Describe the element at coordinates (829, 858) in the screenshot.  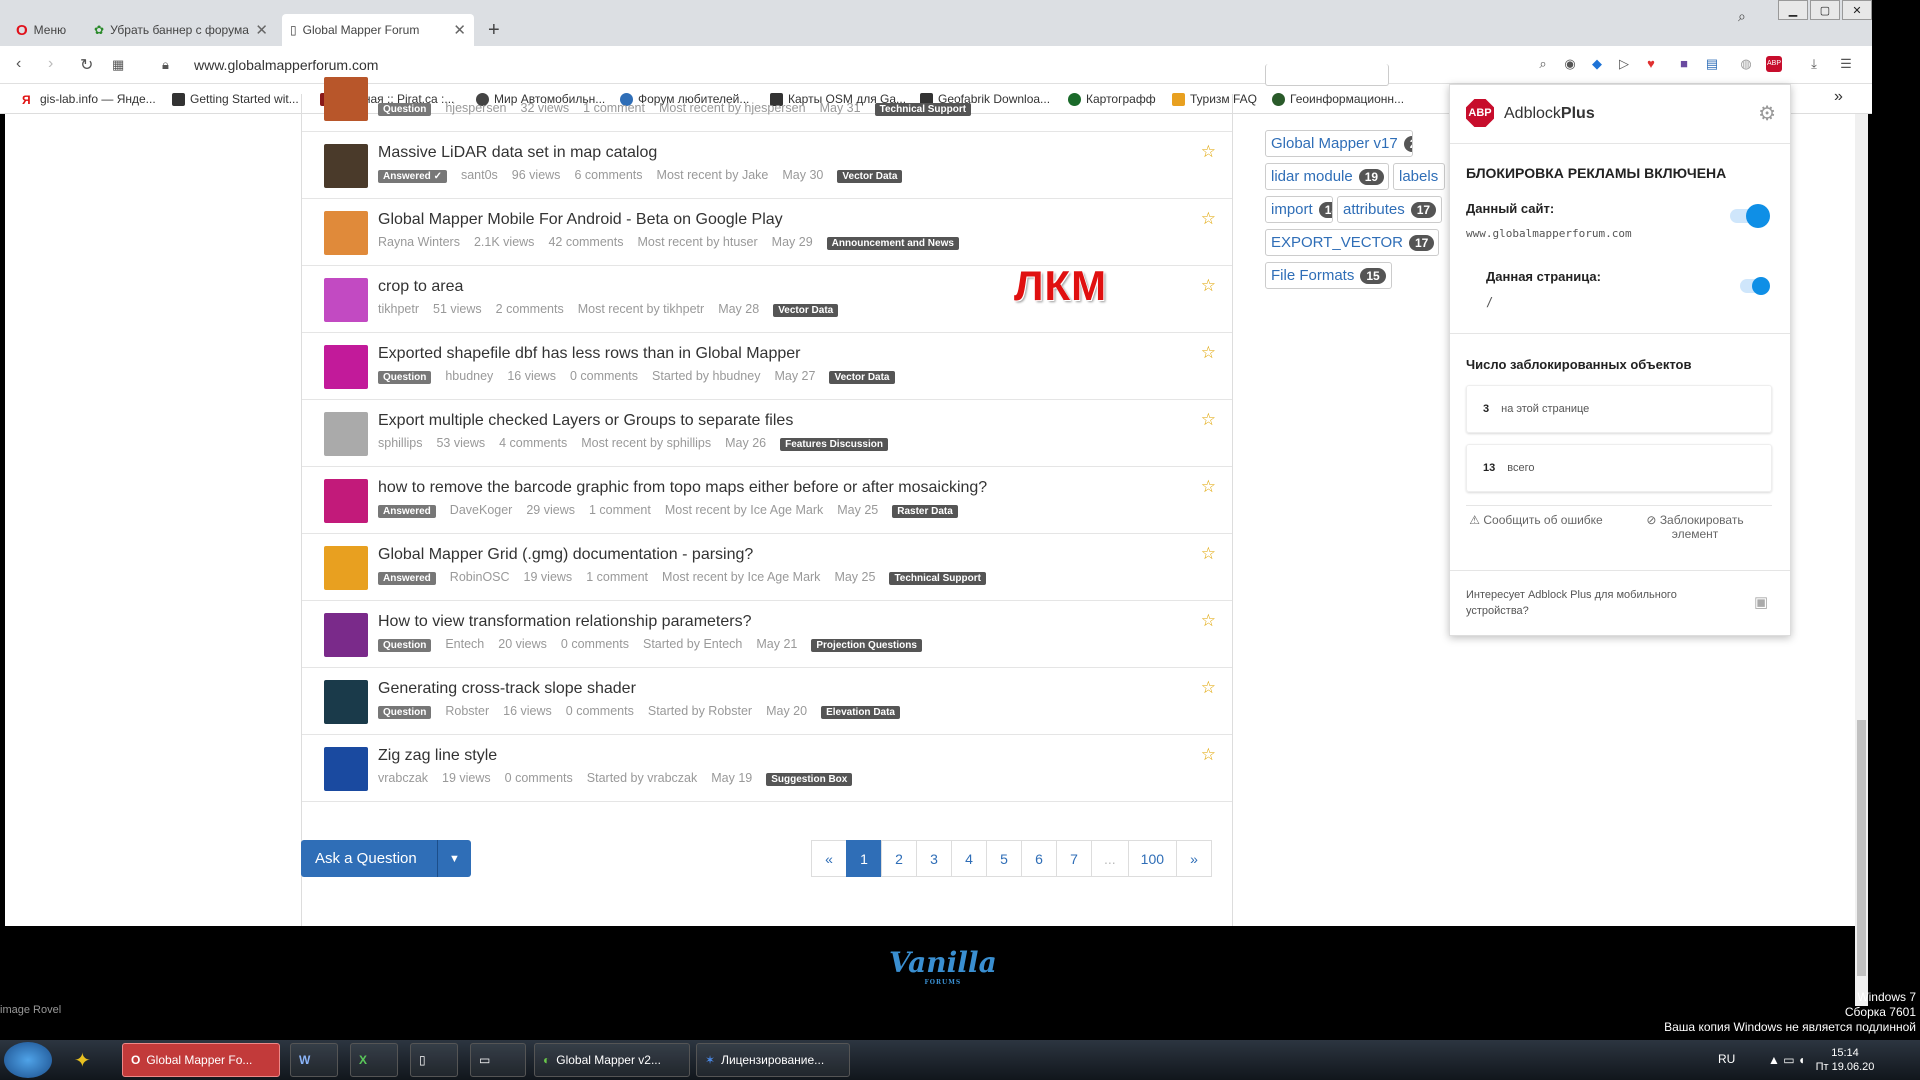
I see `page-link: «` at that location.